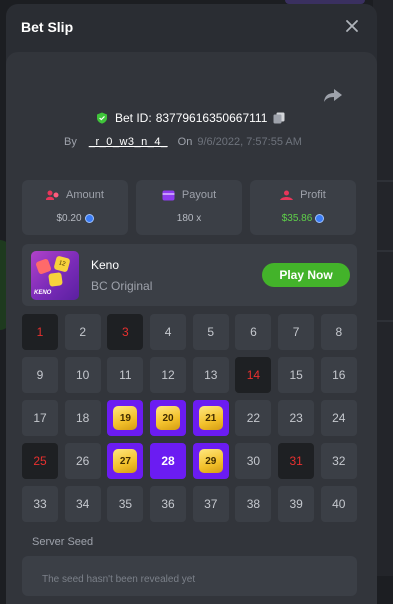  Describe the element at coordinates (168, 461) in the screenshot. I see `keno-cell: 28` at that location.